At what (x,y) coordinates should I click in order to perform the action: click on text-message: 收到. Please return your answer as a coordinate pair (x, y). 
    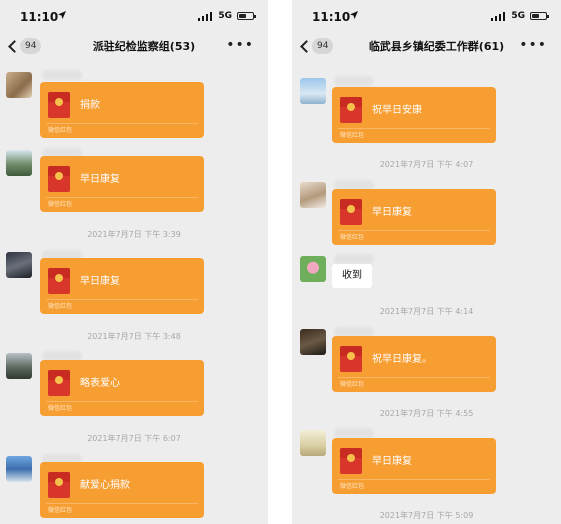
    Looking at the image, I should click on (352, 276).